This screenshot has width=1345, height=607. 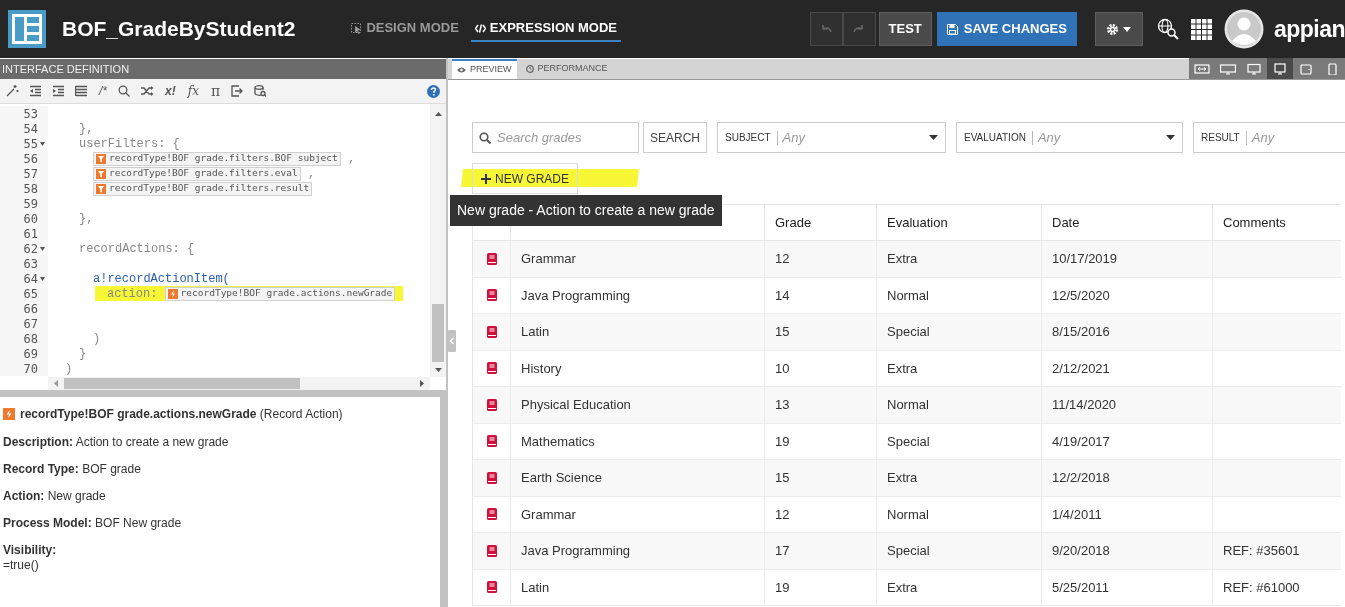 What do you see at coordinates (72, 469) in the screenshot?
I see `detail-line: Record Type: BOF grade` at bounding box center [72, 469].